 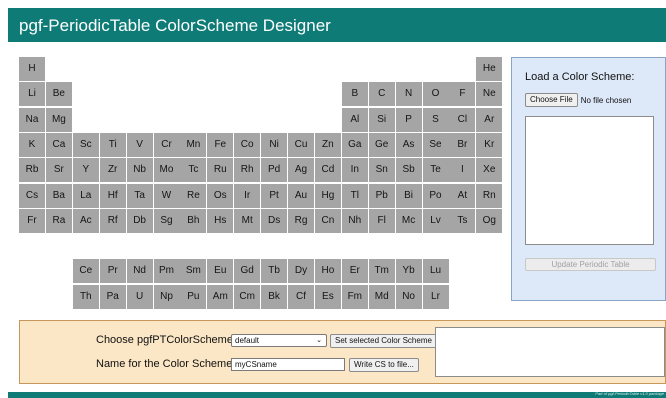 What do you see at coordinates (462, 170) in the screenshot?
I see `element-cell: I` at bounding box center [462, 170].